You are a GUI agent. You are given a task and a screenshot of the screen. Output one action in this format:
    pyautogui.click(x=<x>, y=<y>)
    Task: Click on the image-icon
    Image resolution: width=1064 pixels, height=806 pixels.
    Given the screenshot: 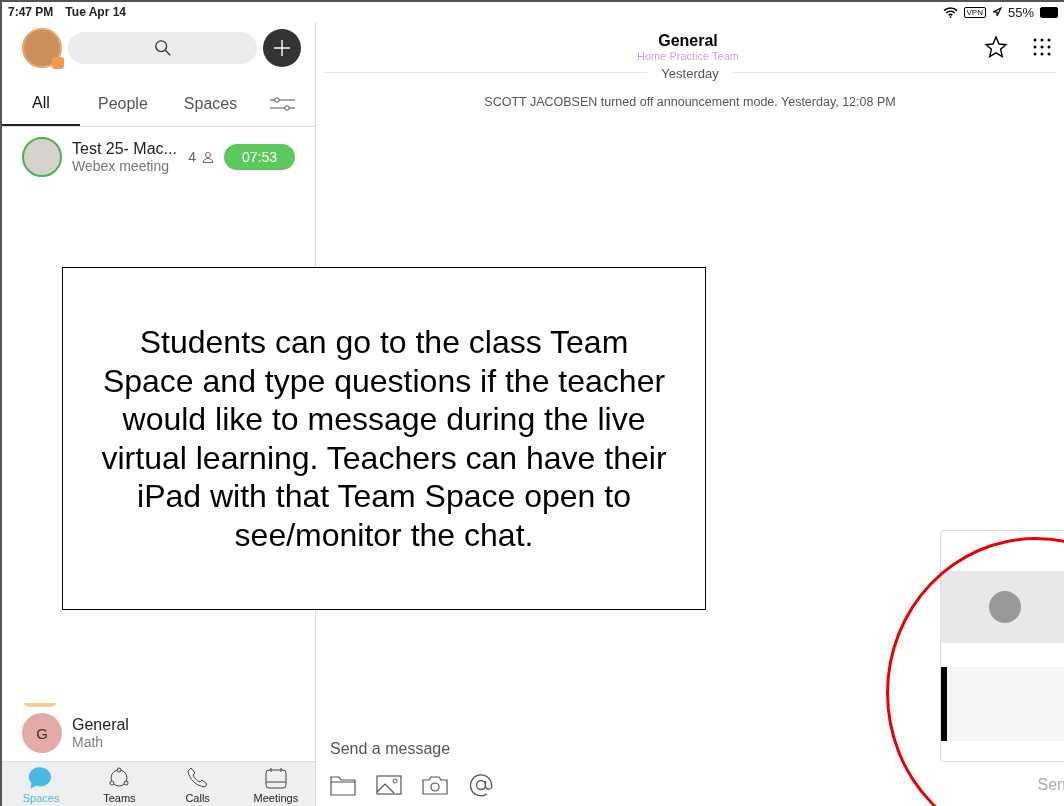 What is the action you would take?
    pyautogui.click(x=389, y=785)
    